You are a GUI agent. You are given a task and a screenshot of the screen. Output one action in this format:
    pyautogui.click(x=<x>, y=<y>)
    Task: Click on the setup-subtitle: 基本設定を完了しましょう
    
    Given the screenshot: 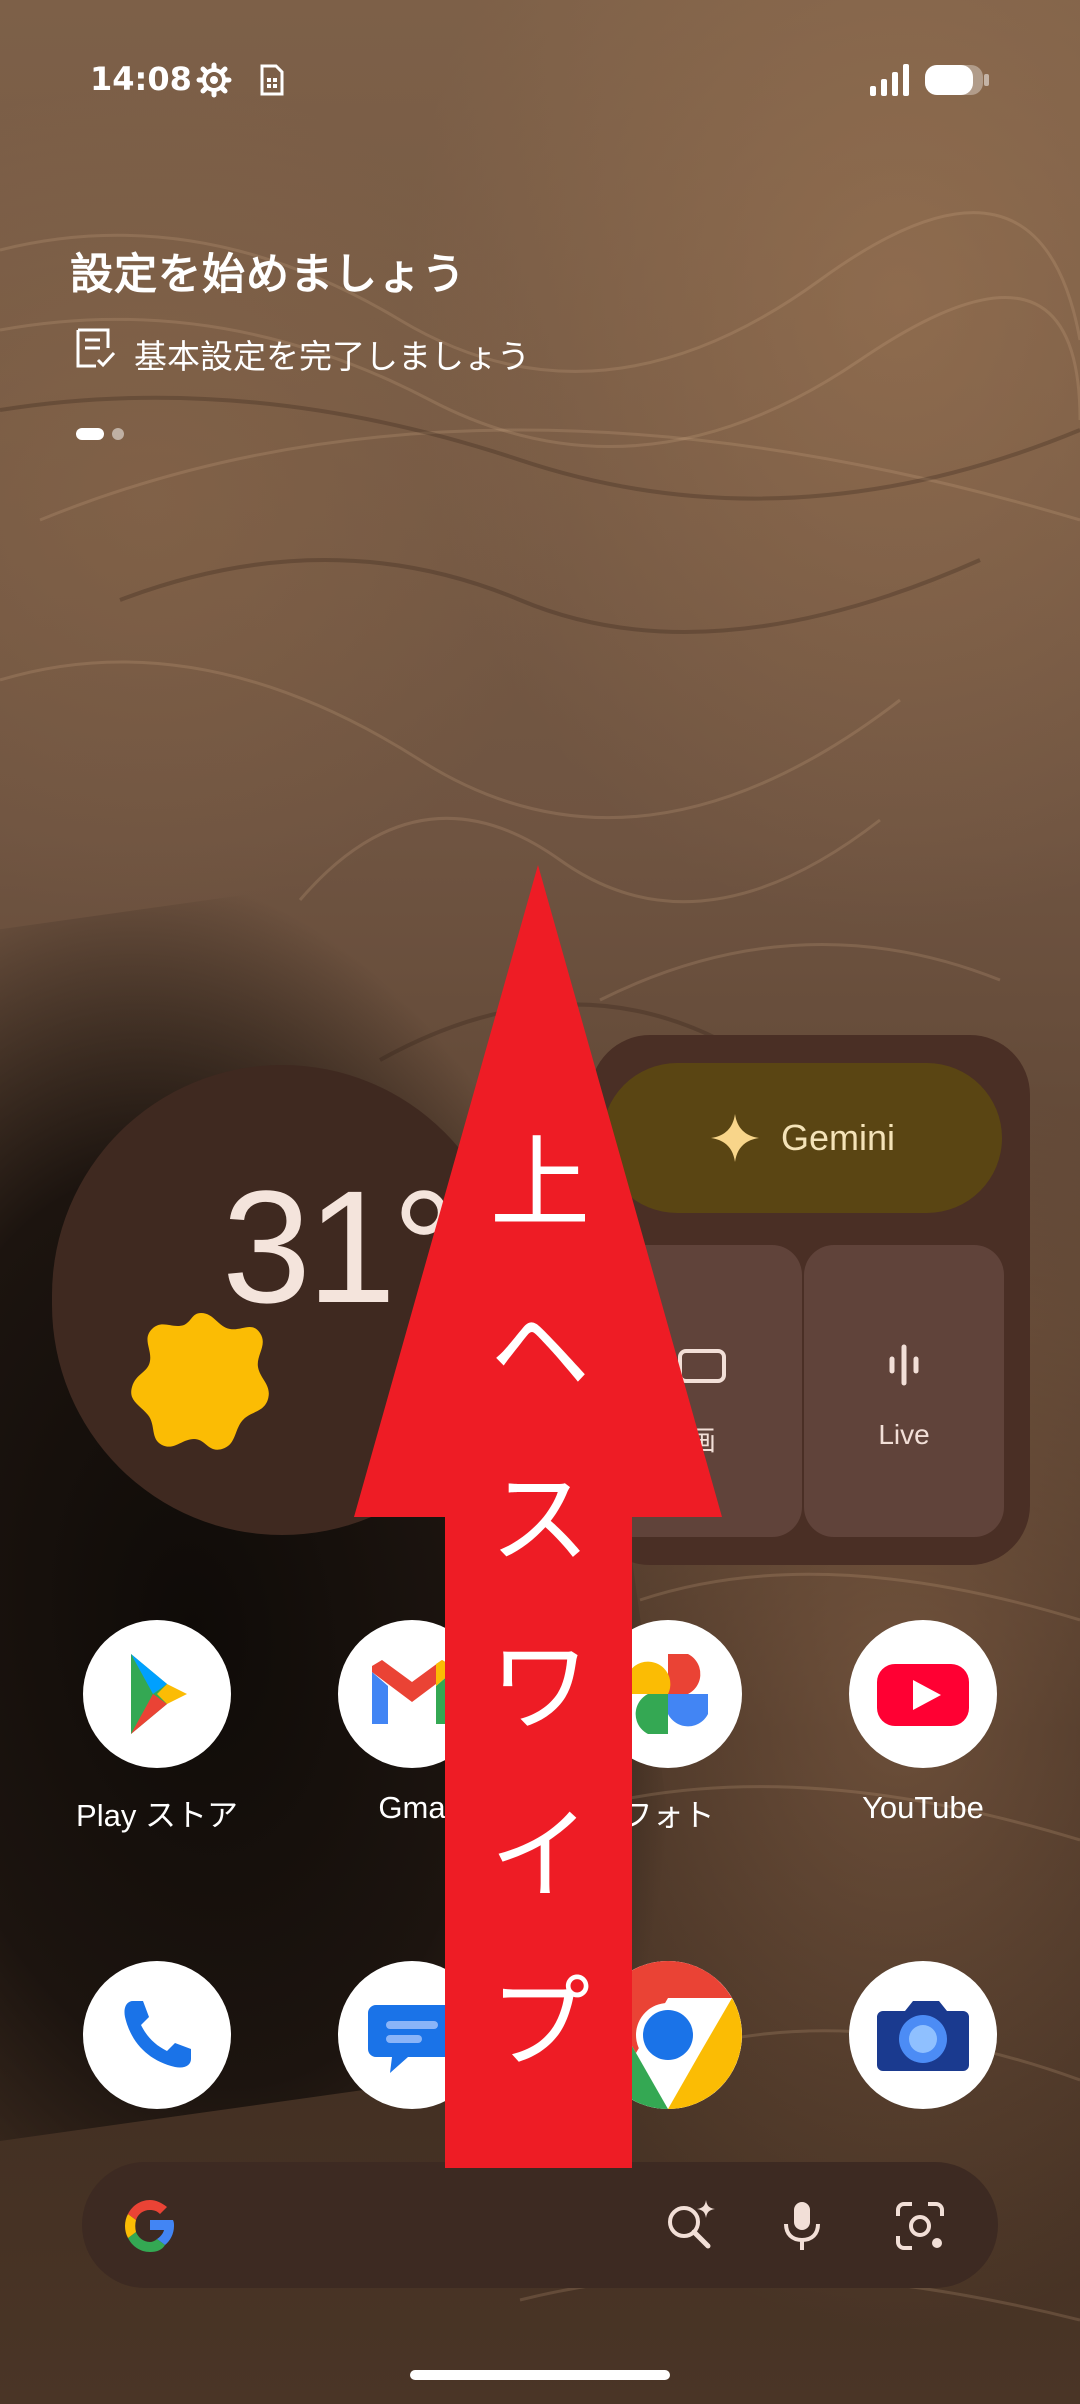 What is the action you would take?
    pyautogui.click(x=332, y=354)
    